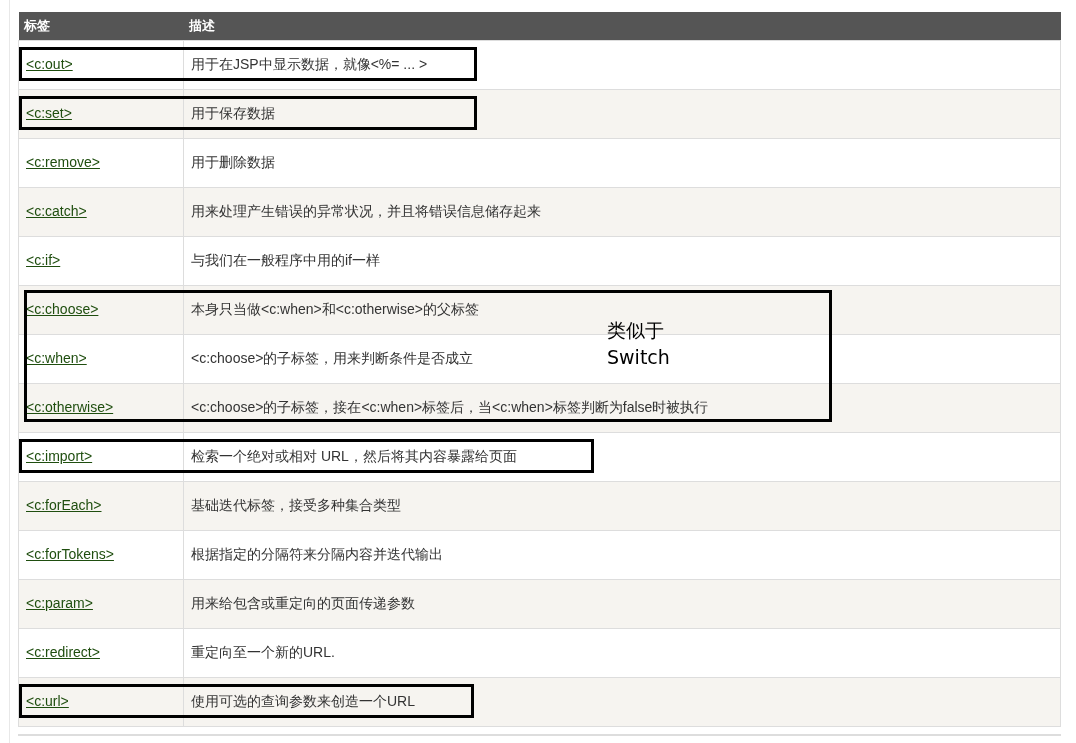 This screenshot has width=1076, height=743. What do you see at coordinates (59, 603) in the screenshot?
I see `tag-link: <c:param>` at bounding box center [59, 603].